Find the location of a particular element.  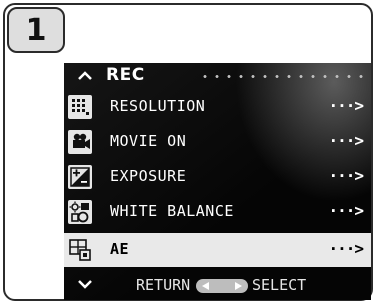

resolution-icon is located at coordinates (80, 107).